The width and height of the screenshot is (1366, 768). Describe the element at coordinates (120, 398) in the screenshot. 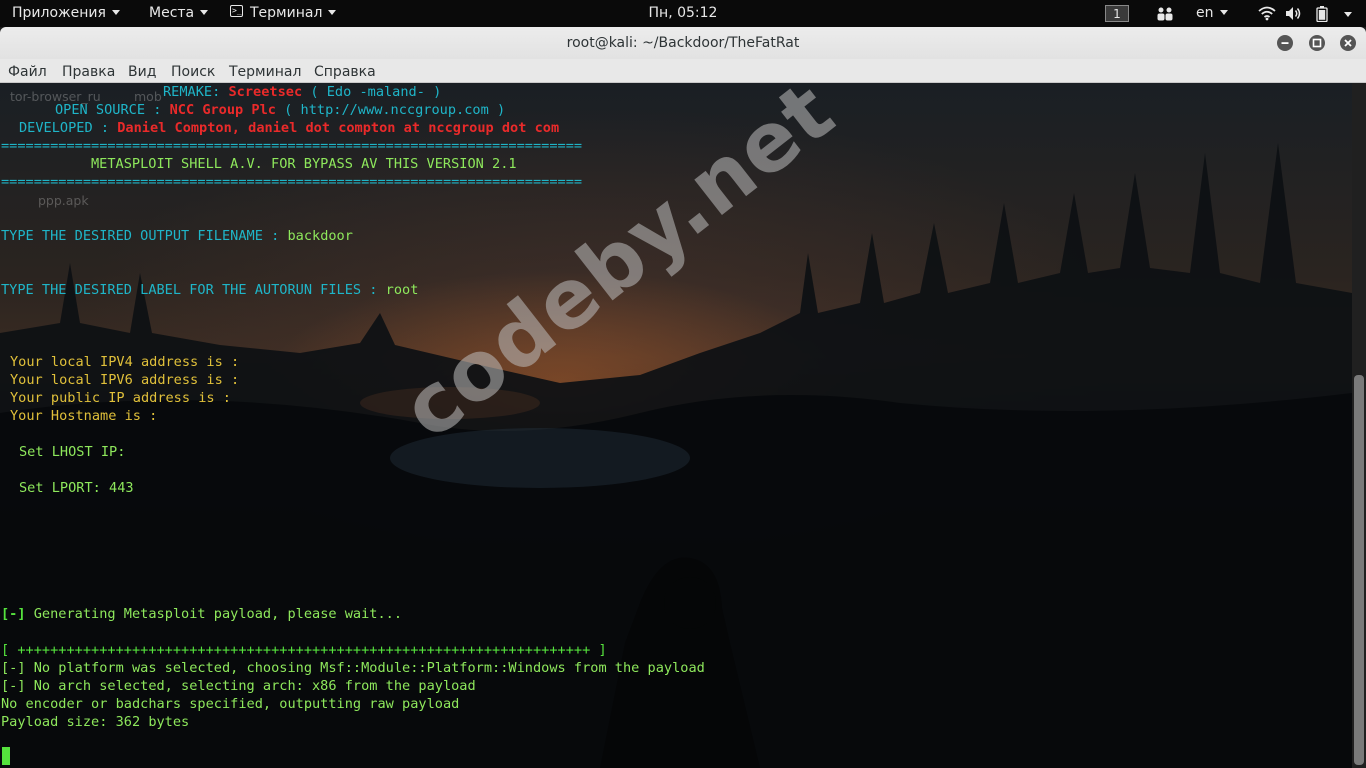

I see `terminal-line: Your public IP address is :` at that location.